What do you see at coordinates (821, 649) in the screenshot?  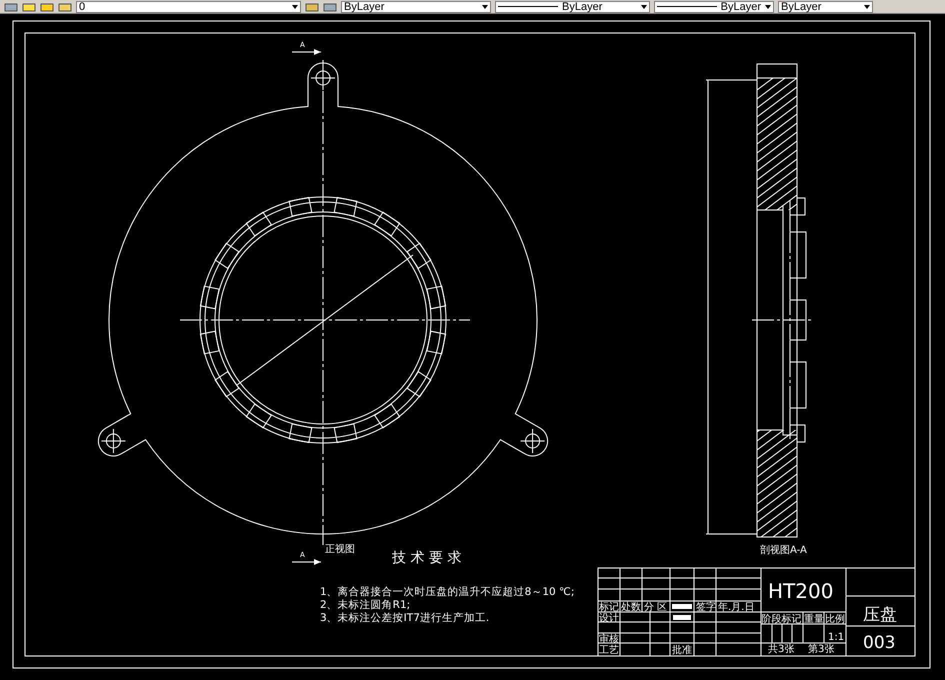 I see `title-block-label: 第3张` at bounding box center [821, 649].